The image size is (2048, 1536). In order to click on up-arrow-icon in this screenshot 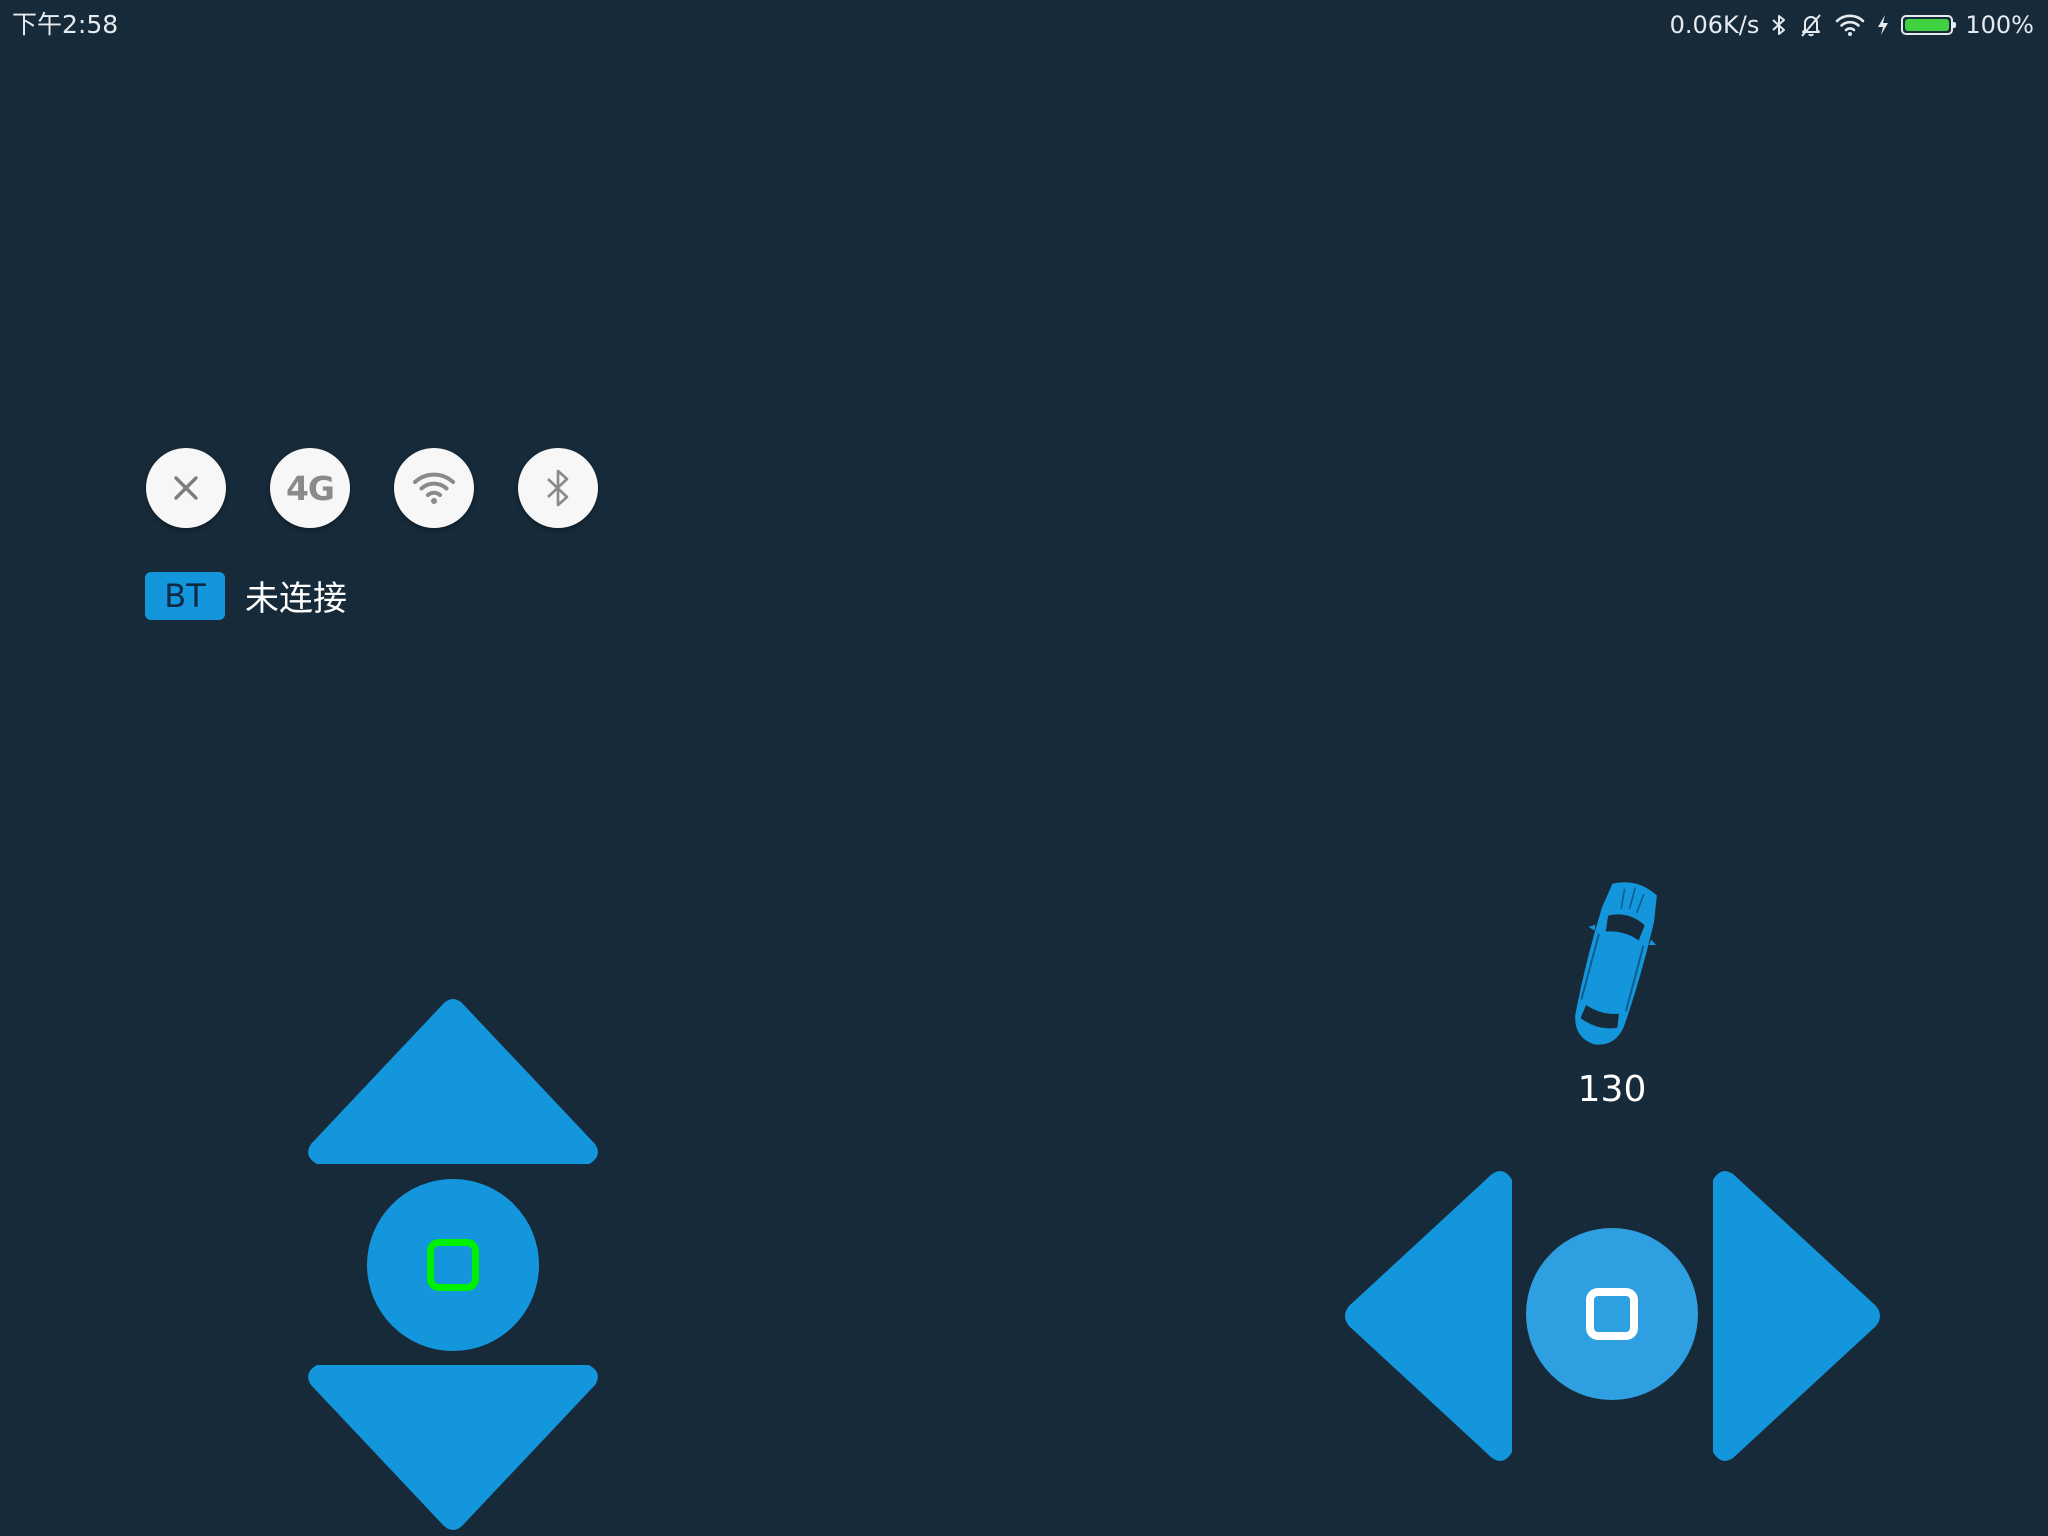, I will do `click(453, 1083)`.